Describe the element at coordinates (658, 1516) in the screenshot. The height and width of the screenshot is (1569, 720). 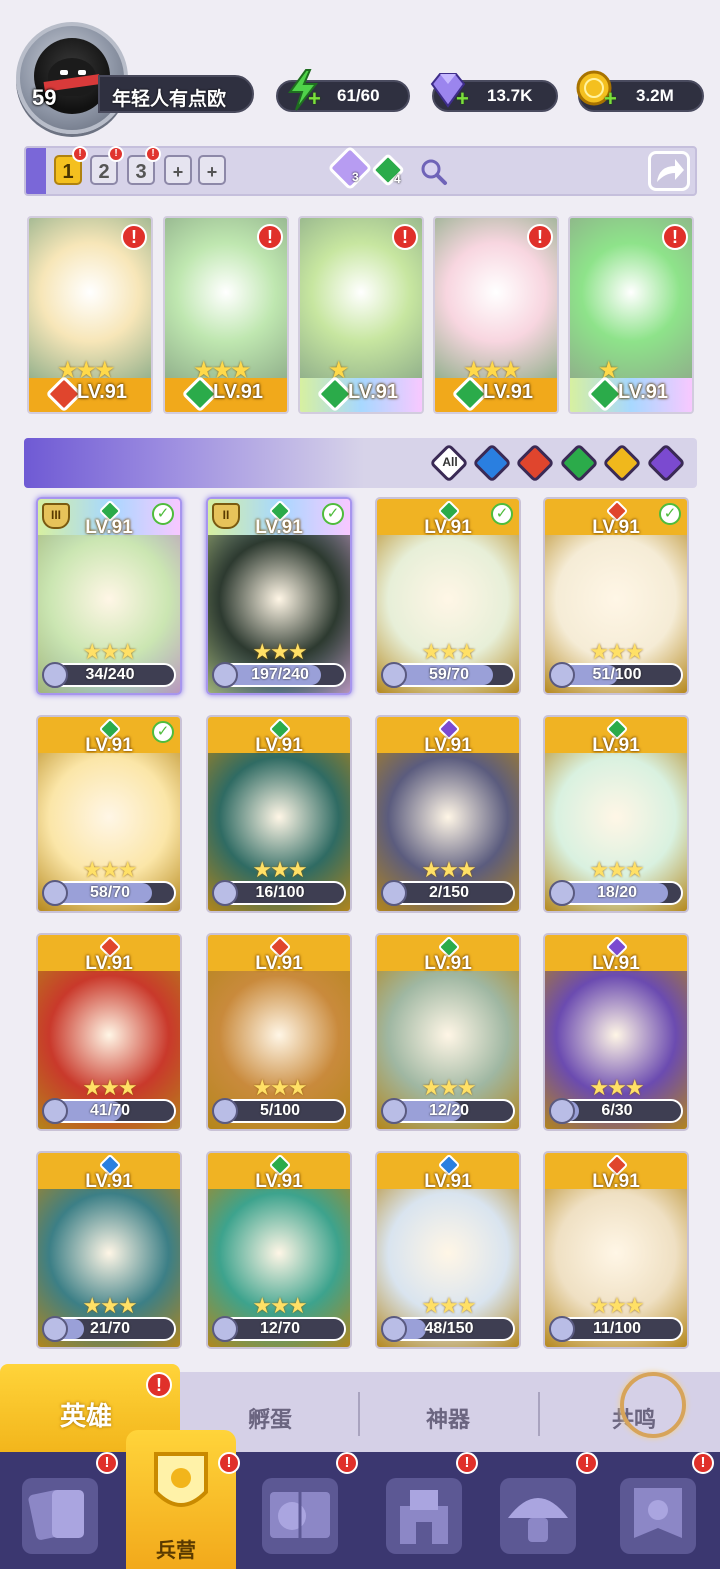
I see `banner-icon` at that location.